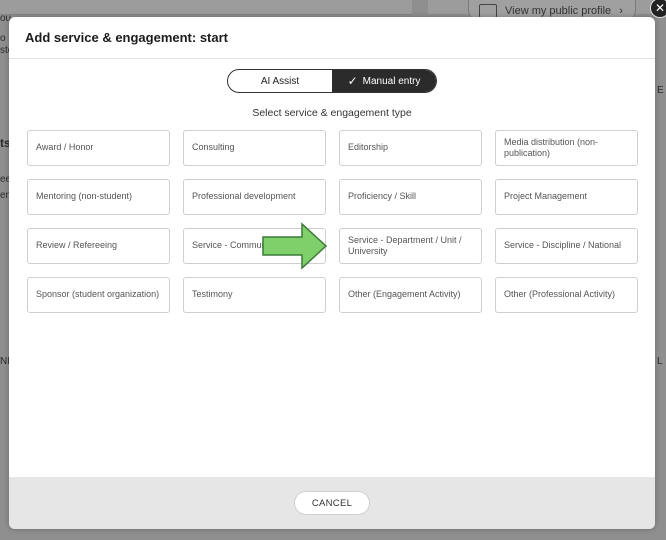 The width and height of the screenshot is (666, 540). I want to click on chevron-right-icon: ›, so click(621, 10).